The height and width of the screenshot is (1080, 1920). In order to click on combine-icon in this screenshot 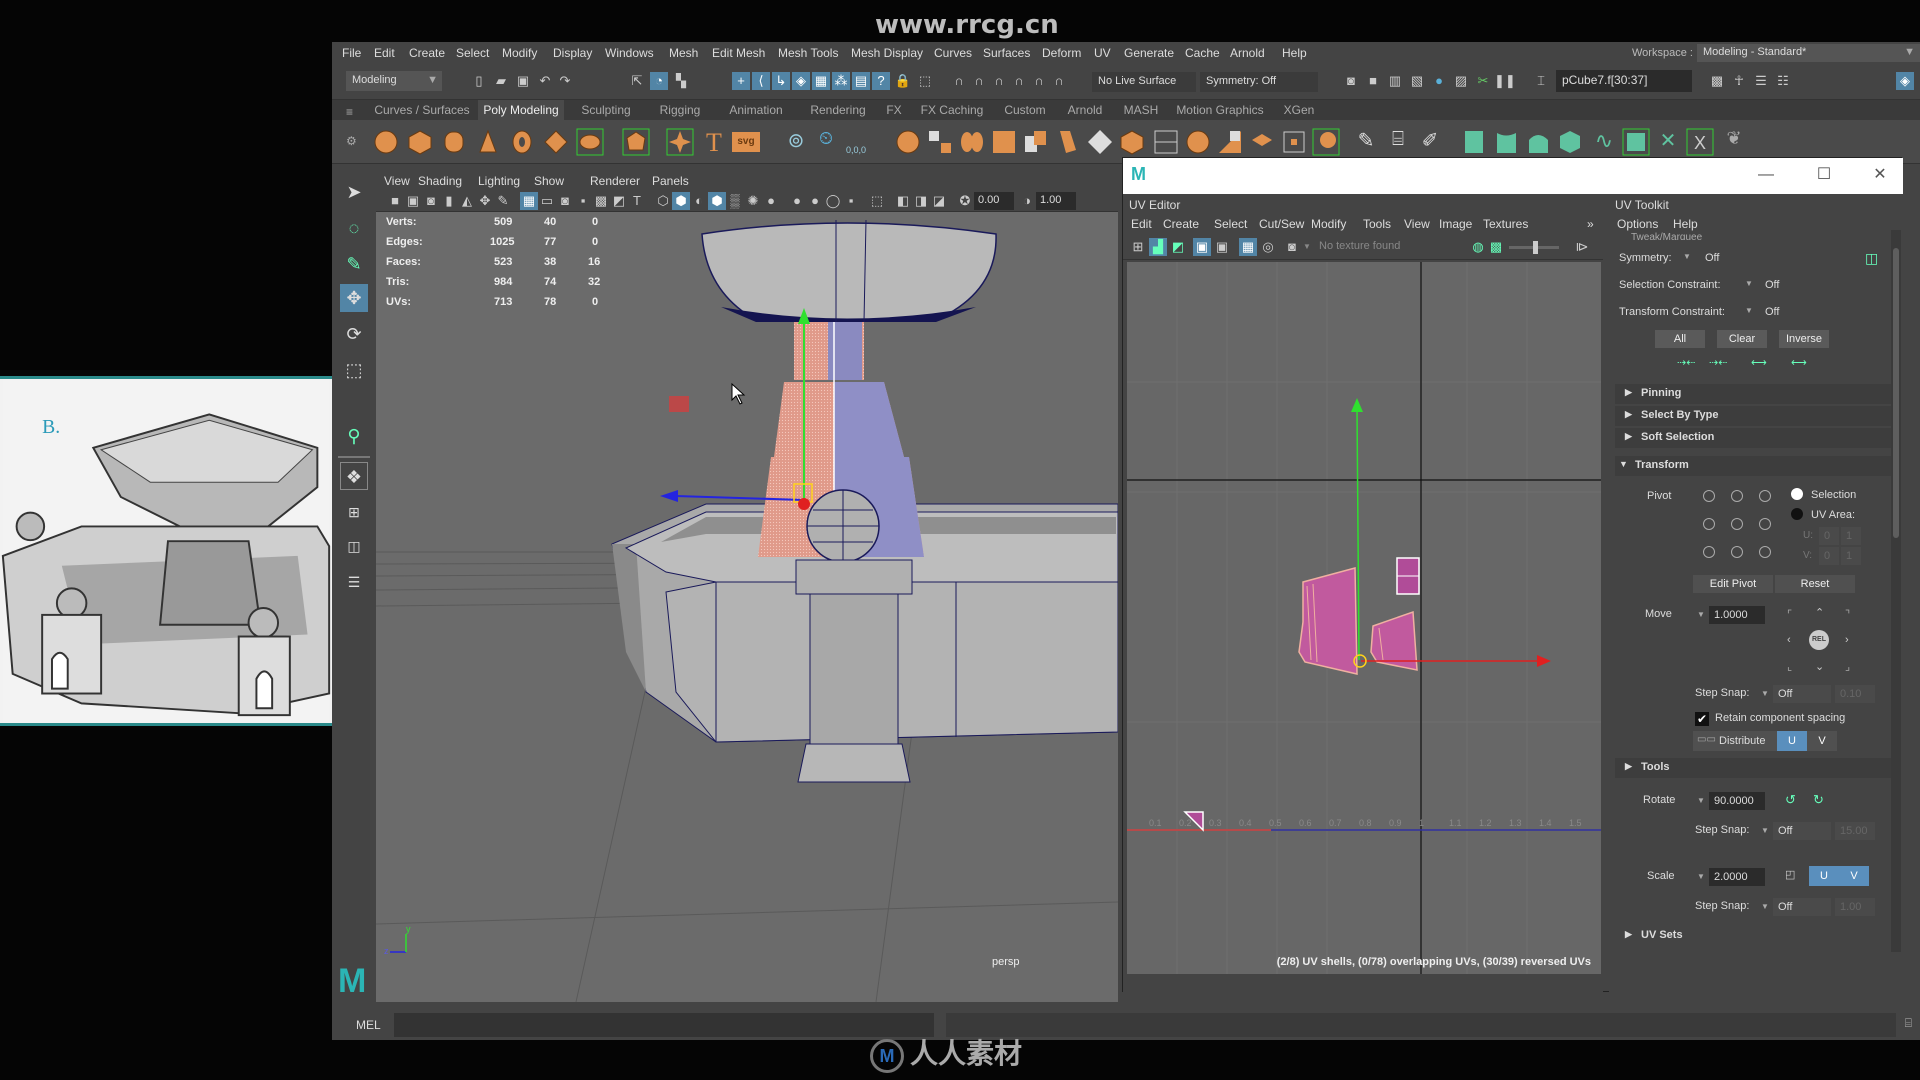, I will do `click(908, 142)`.